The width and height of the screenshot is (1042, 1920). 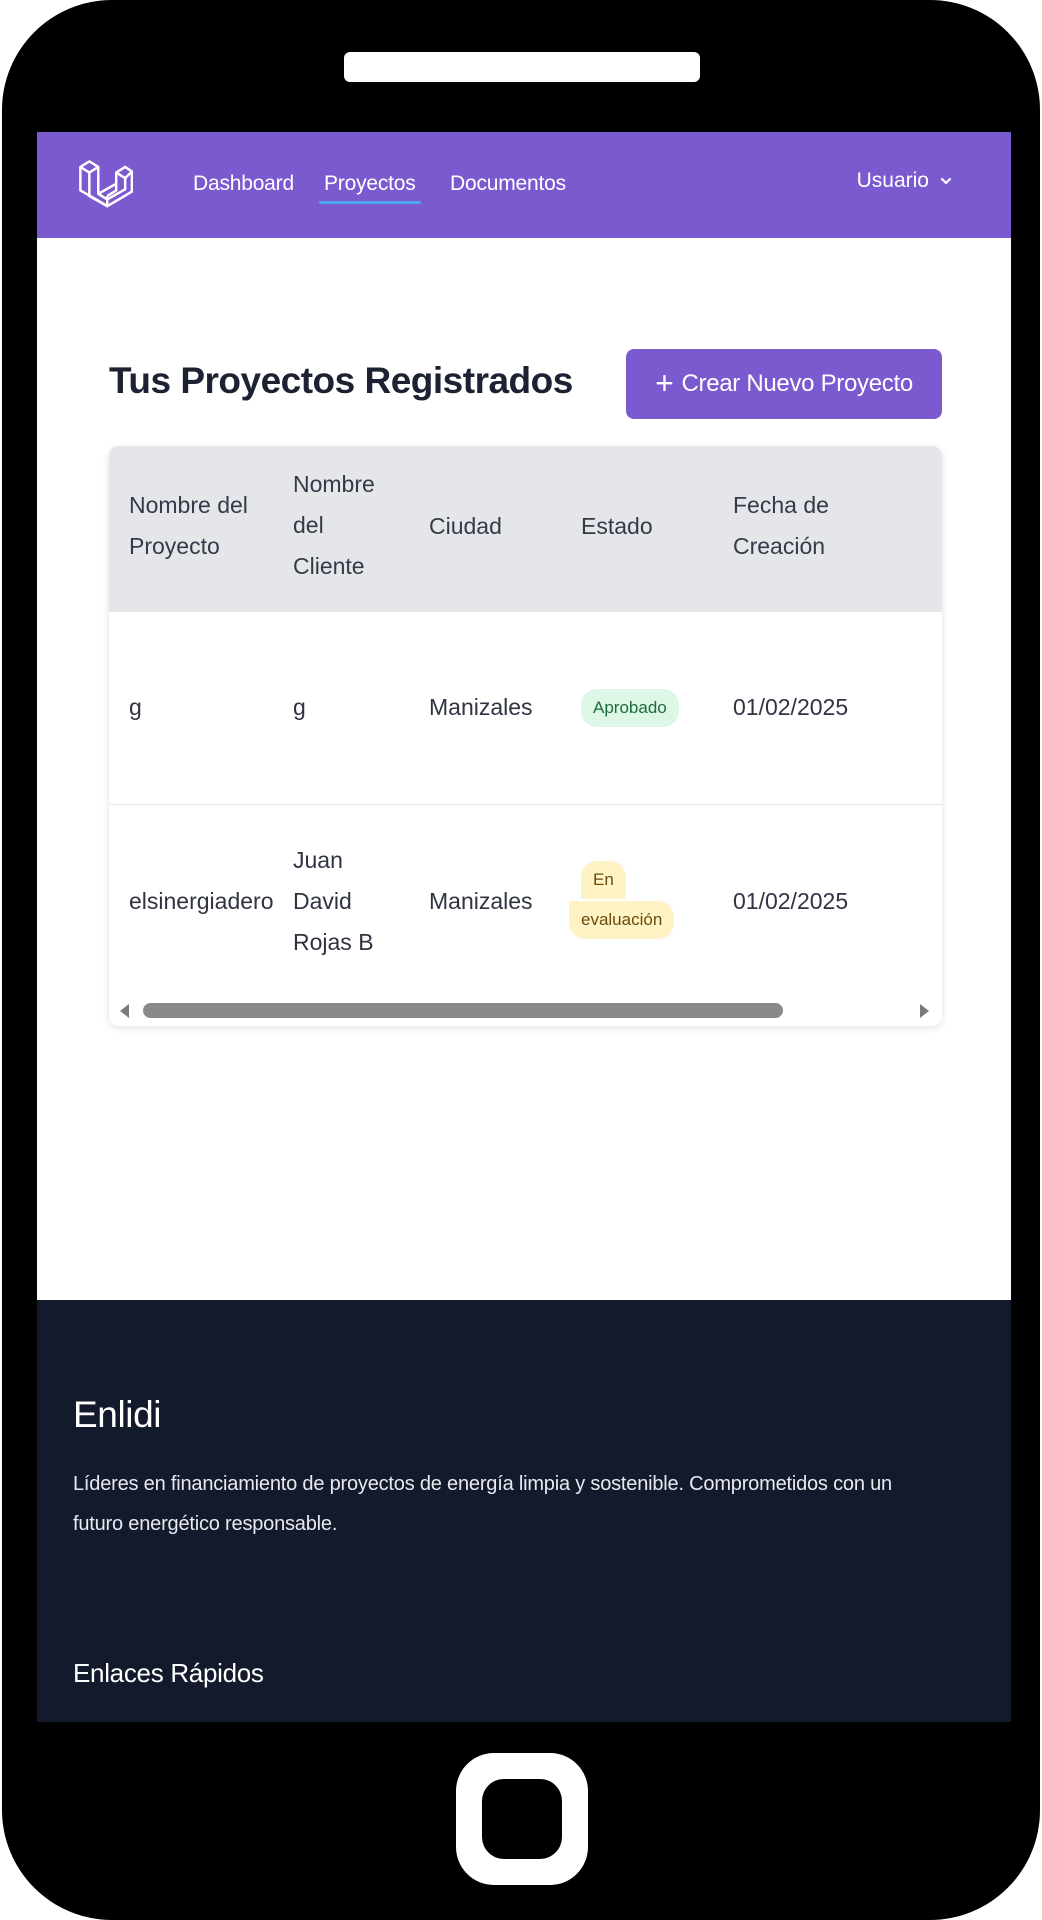 What do you see at coordinates (781, 505) in the screenshot?
I see `header-created-line: Fecha de` at bounding box center [781, 505].